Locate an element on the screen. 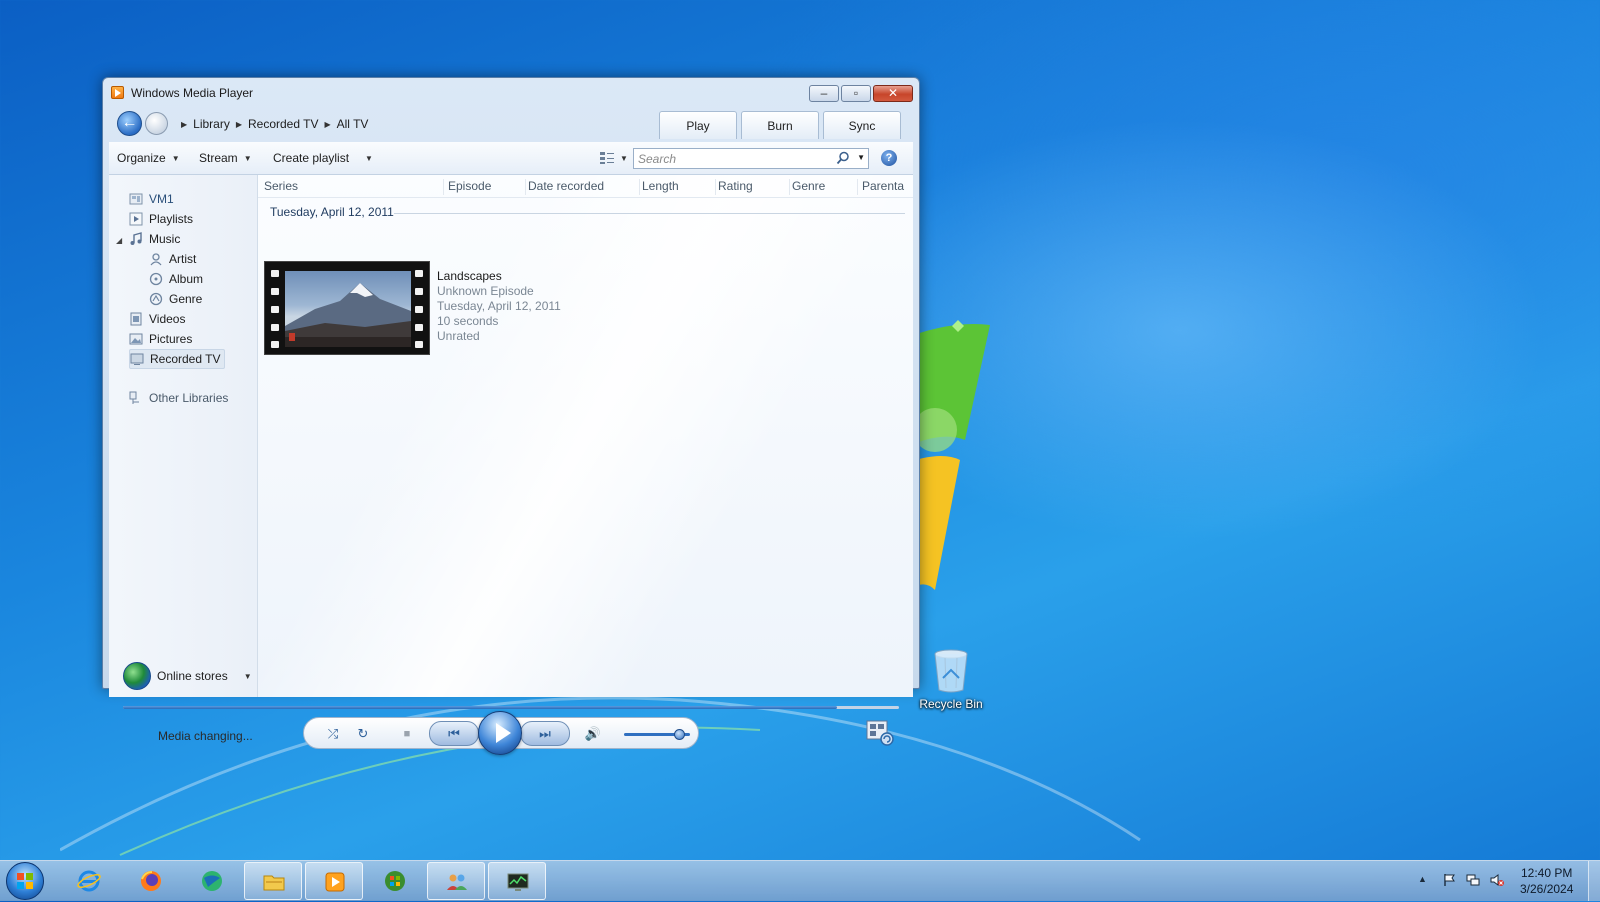 The width and height of the screenshot is (1600, 902). volume-slider-thumb is located at coordinates (680, 734).